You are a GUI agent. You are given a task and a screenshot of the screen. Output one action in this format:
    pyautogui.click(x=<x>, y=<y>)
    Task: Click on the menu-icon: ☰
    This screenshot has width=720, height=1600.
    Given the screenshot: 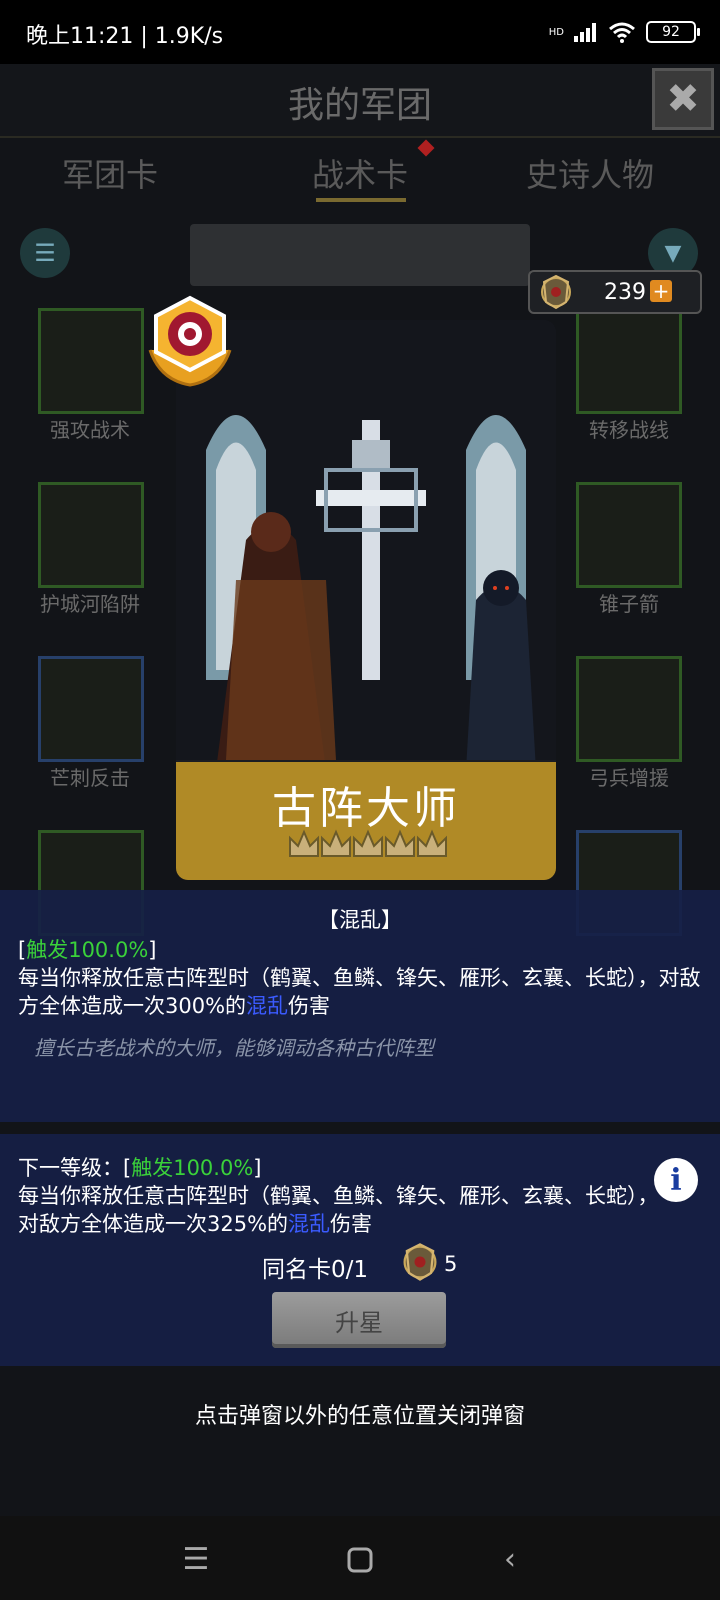 What is the action you would take?
    pyautogui.click(x=196, y=1560)
    